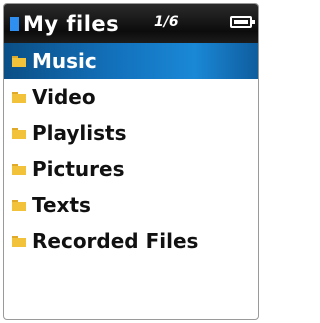 Image resolution: width=320 pixels, height=323 pixels. What do you see at coordinates (166, 22) in the screenshot?
I see `page-indicator: 1/6` at bounding box center [166, 22].